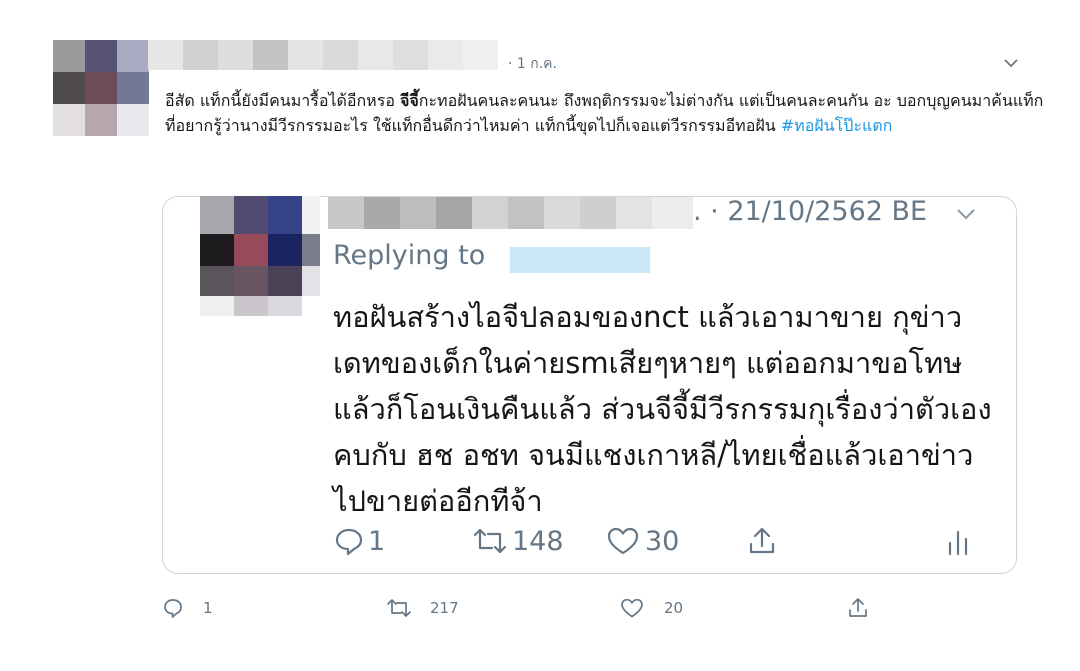 The image size is (1080, 671). Describe the element at coordinates (377, 541) in the screenshot. I see `quoted-reply-count: 1` at that location.